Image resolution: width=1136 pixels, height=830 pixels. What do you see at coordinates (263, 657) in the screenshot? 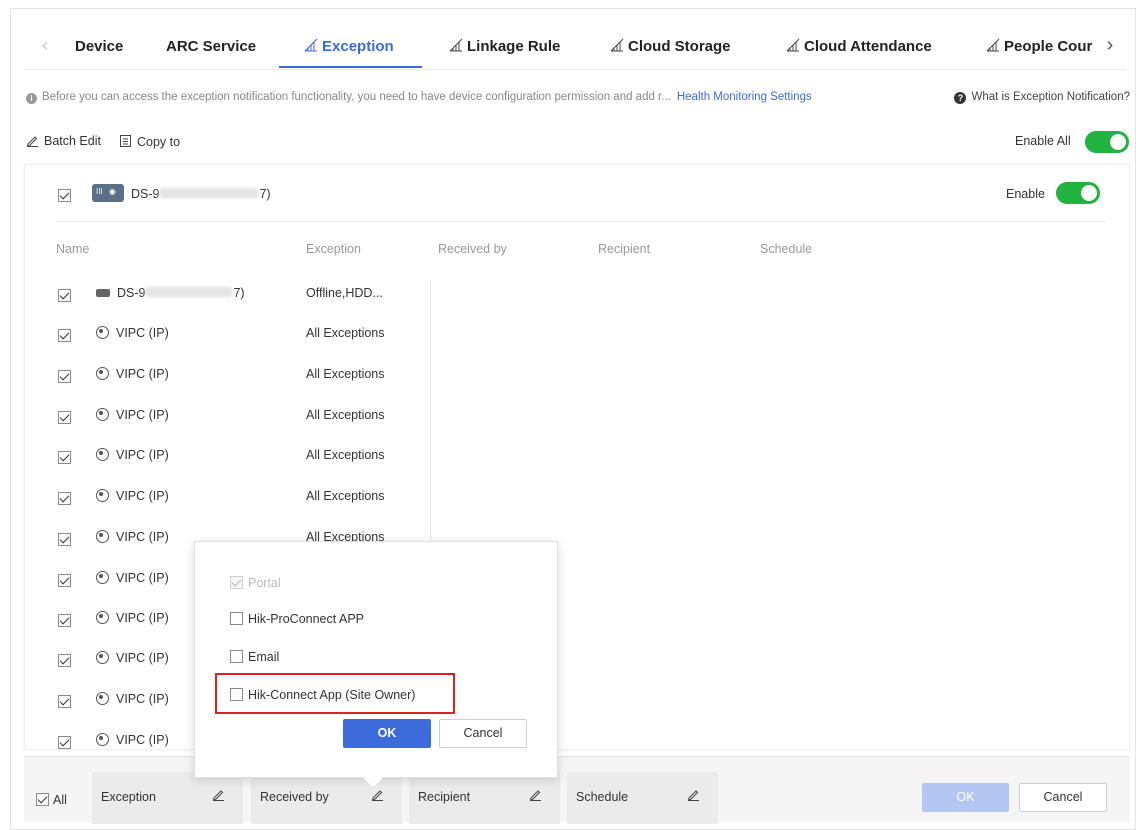
I see `email-label: Email` at bounding box center [263, 657].